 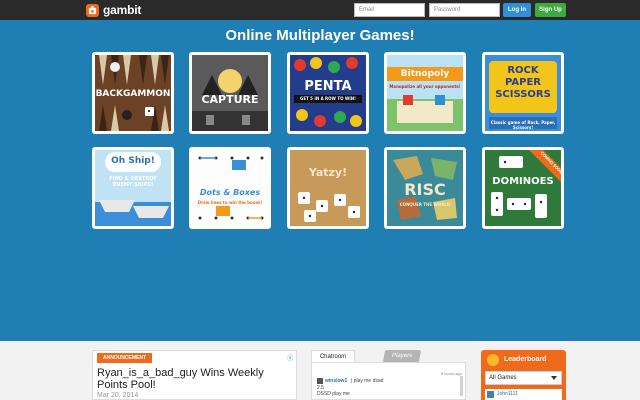 I want to click on game-title: Yatzy!, so click(x=328, y=172).